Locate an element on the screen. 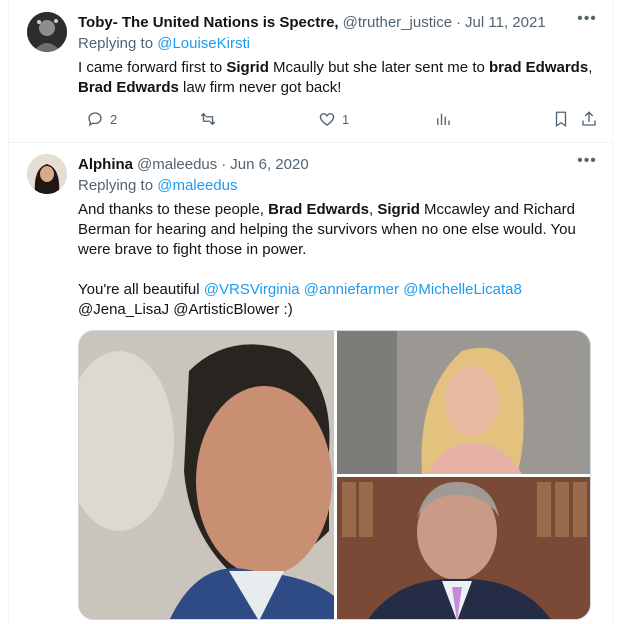  tweet-actions: 2 1 is located at coordinates (346, 120).